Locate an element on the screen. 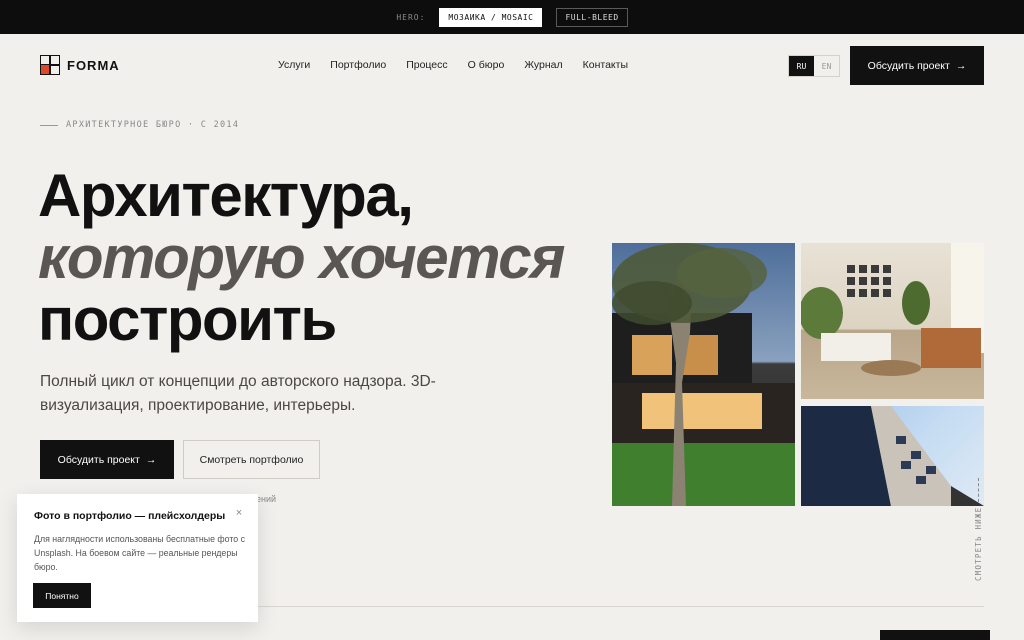 This screenshot has width=1024, height=640. header-discuss-label: Обсудить проект is located at coordinates (908, 65).